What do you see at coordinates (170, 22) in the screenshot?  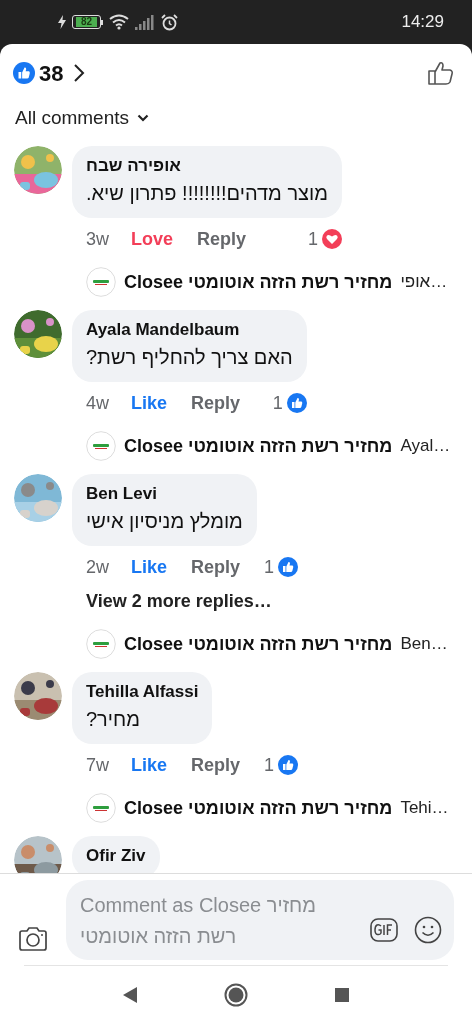 I see `alarm-icon` at bounding box center [170, 22].